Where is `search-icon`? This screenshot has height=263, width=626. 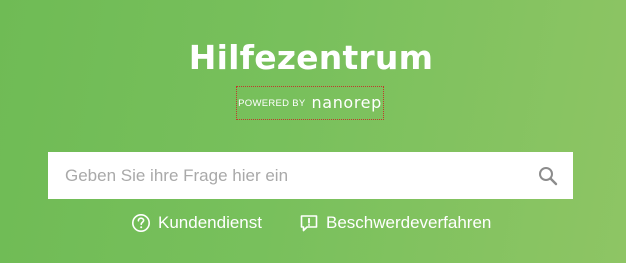
search-icon is located at coordinates (548, 175).